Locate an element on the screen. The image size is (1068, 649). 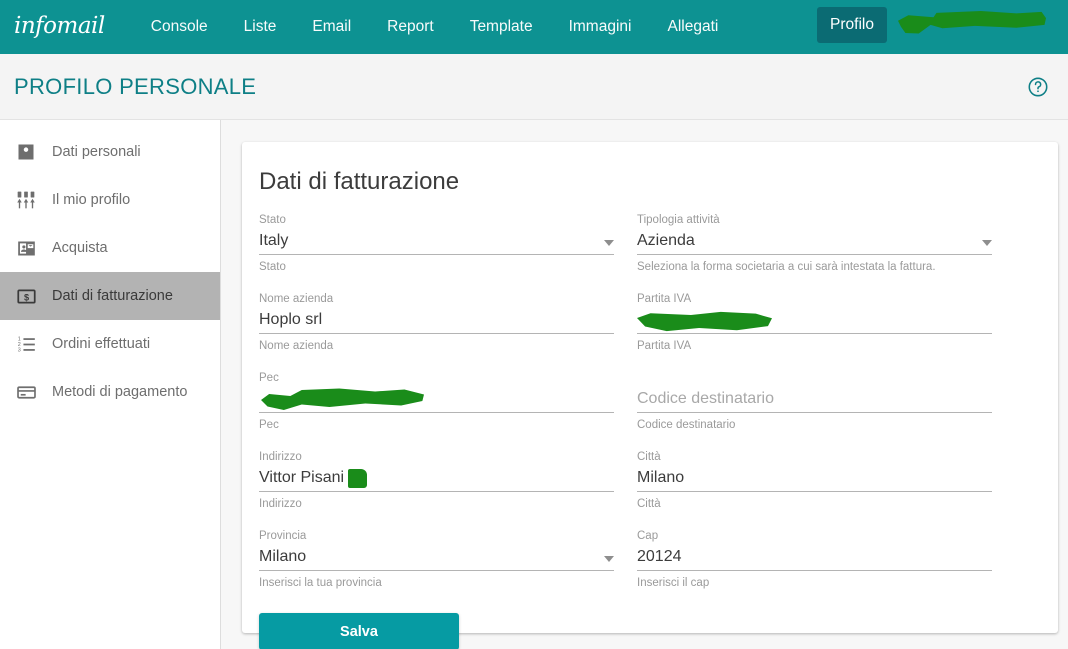
page-title: PROFILO PERSONALE is located at coordinates (135, 86).